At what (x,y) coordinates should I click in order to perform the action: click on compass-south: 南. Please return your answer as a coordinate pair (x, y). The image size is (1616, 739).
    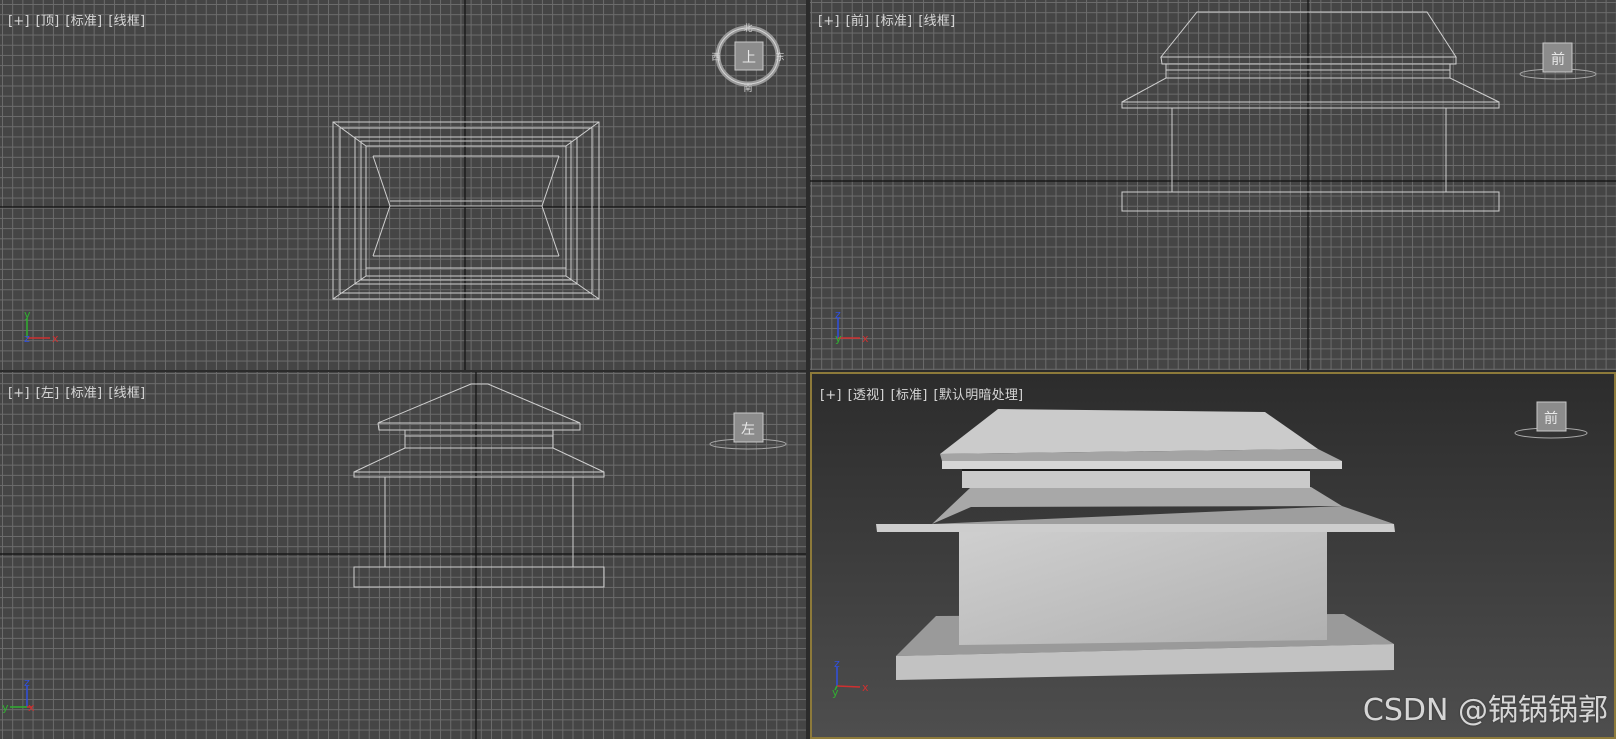
    Looking at the image, I should click on (747, 88).